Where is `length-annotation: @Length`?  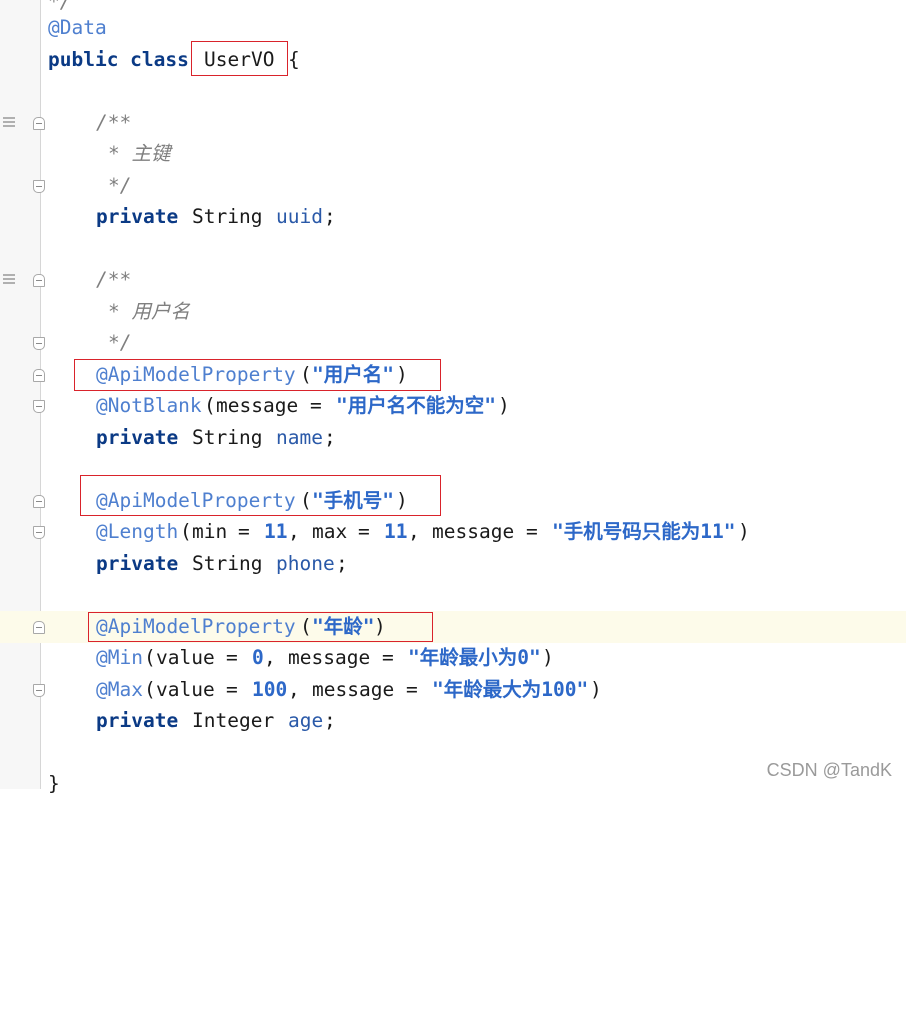 length-annotation: @Length is located at coordinates (137, 531).